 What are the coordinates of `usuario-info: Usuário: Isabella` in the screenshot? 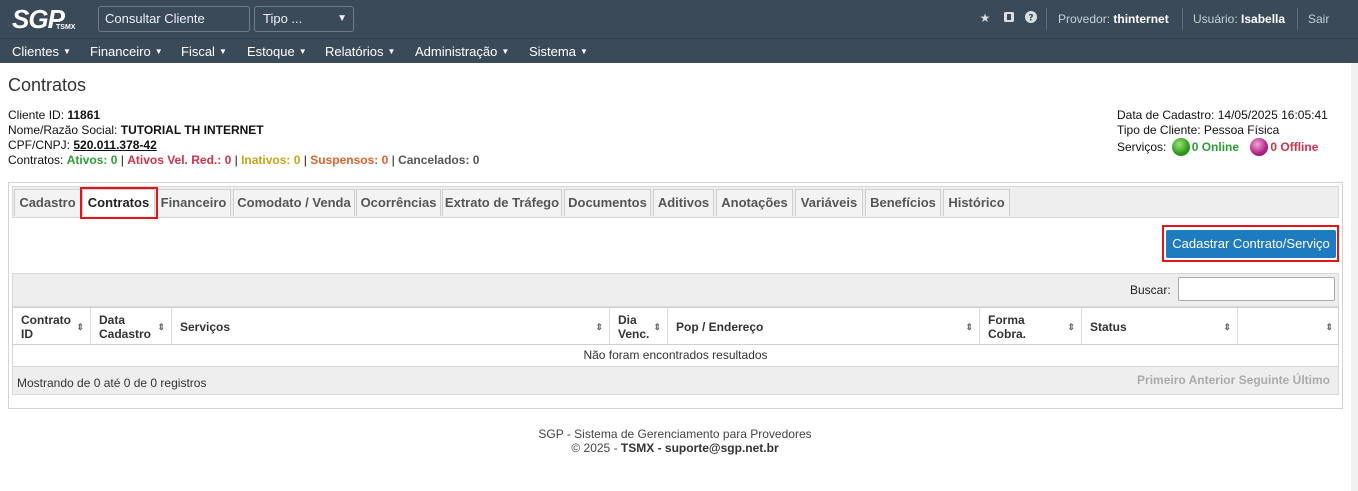 It's located at (1239, 19).